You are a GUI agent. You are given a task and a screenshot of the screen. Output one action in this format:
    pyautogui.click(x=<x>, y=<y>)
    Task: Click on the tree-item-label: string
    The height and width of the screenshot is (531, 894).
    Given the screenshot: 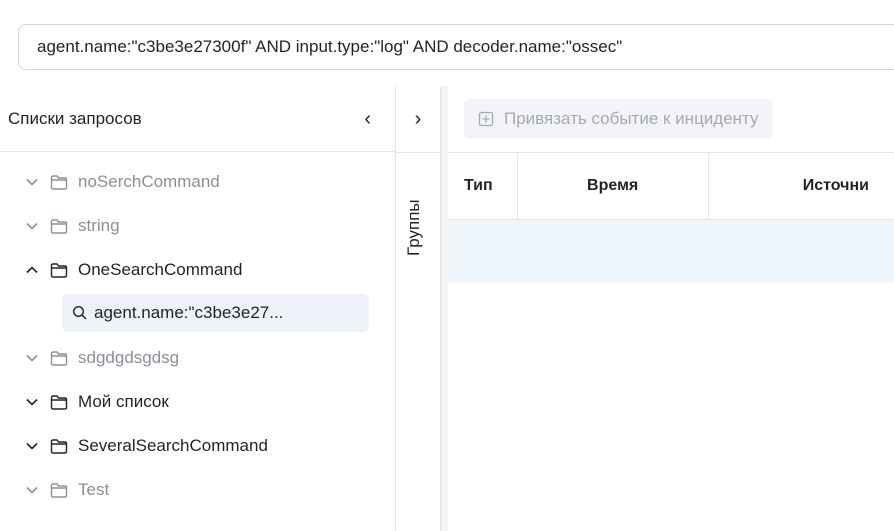 What is the action you would take?
    pyautogui.click(x=99, y=225)
    